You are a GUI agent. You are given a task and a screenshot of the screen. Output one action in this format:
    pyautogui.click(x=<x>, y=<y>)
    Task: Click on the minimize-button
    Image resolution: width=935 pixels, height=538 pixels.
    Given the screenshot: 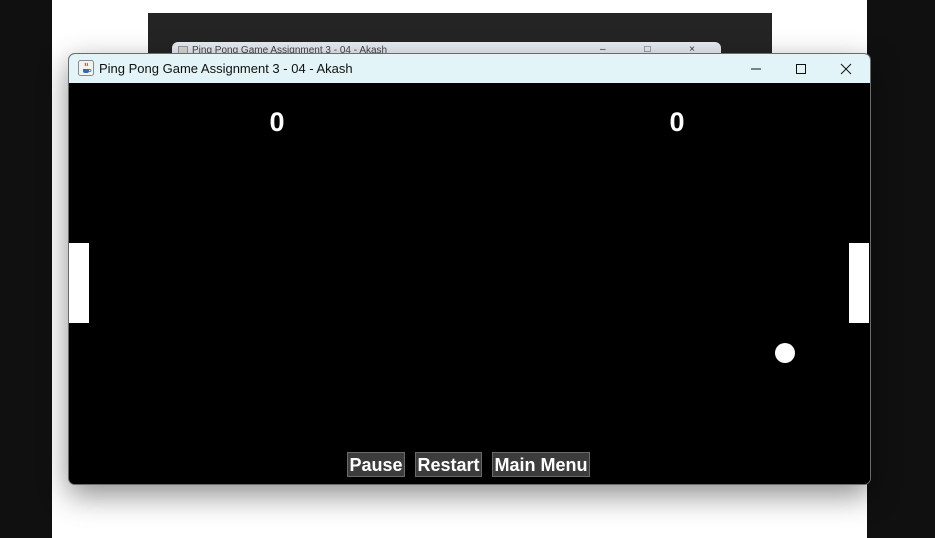 What is the action you would take?
    pyautogui.click(x=756, y=68)
    